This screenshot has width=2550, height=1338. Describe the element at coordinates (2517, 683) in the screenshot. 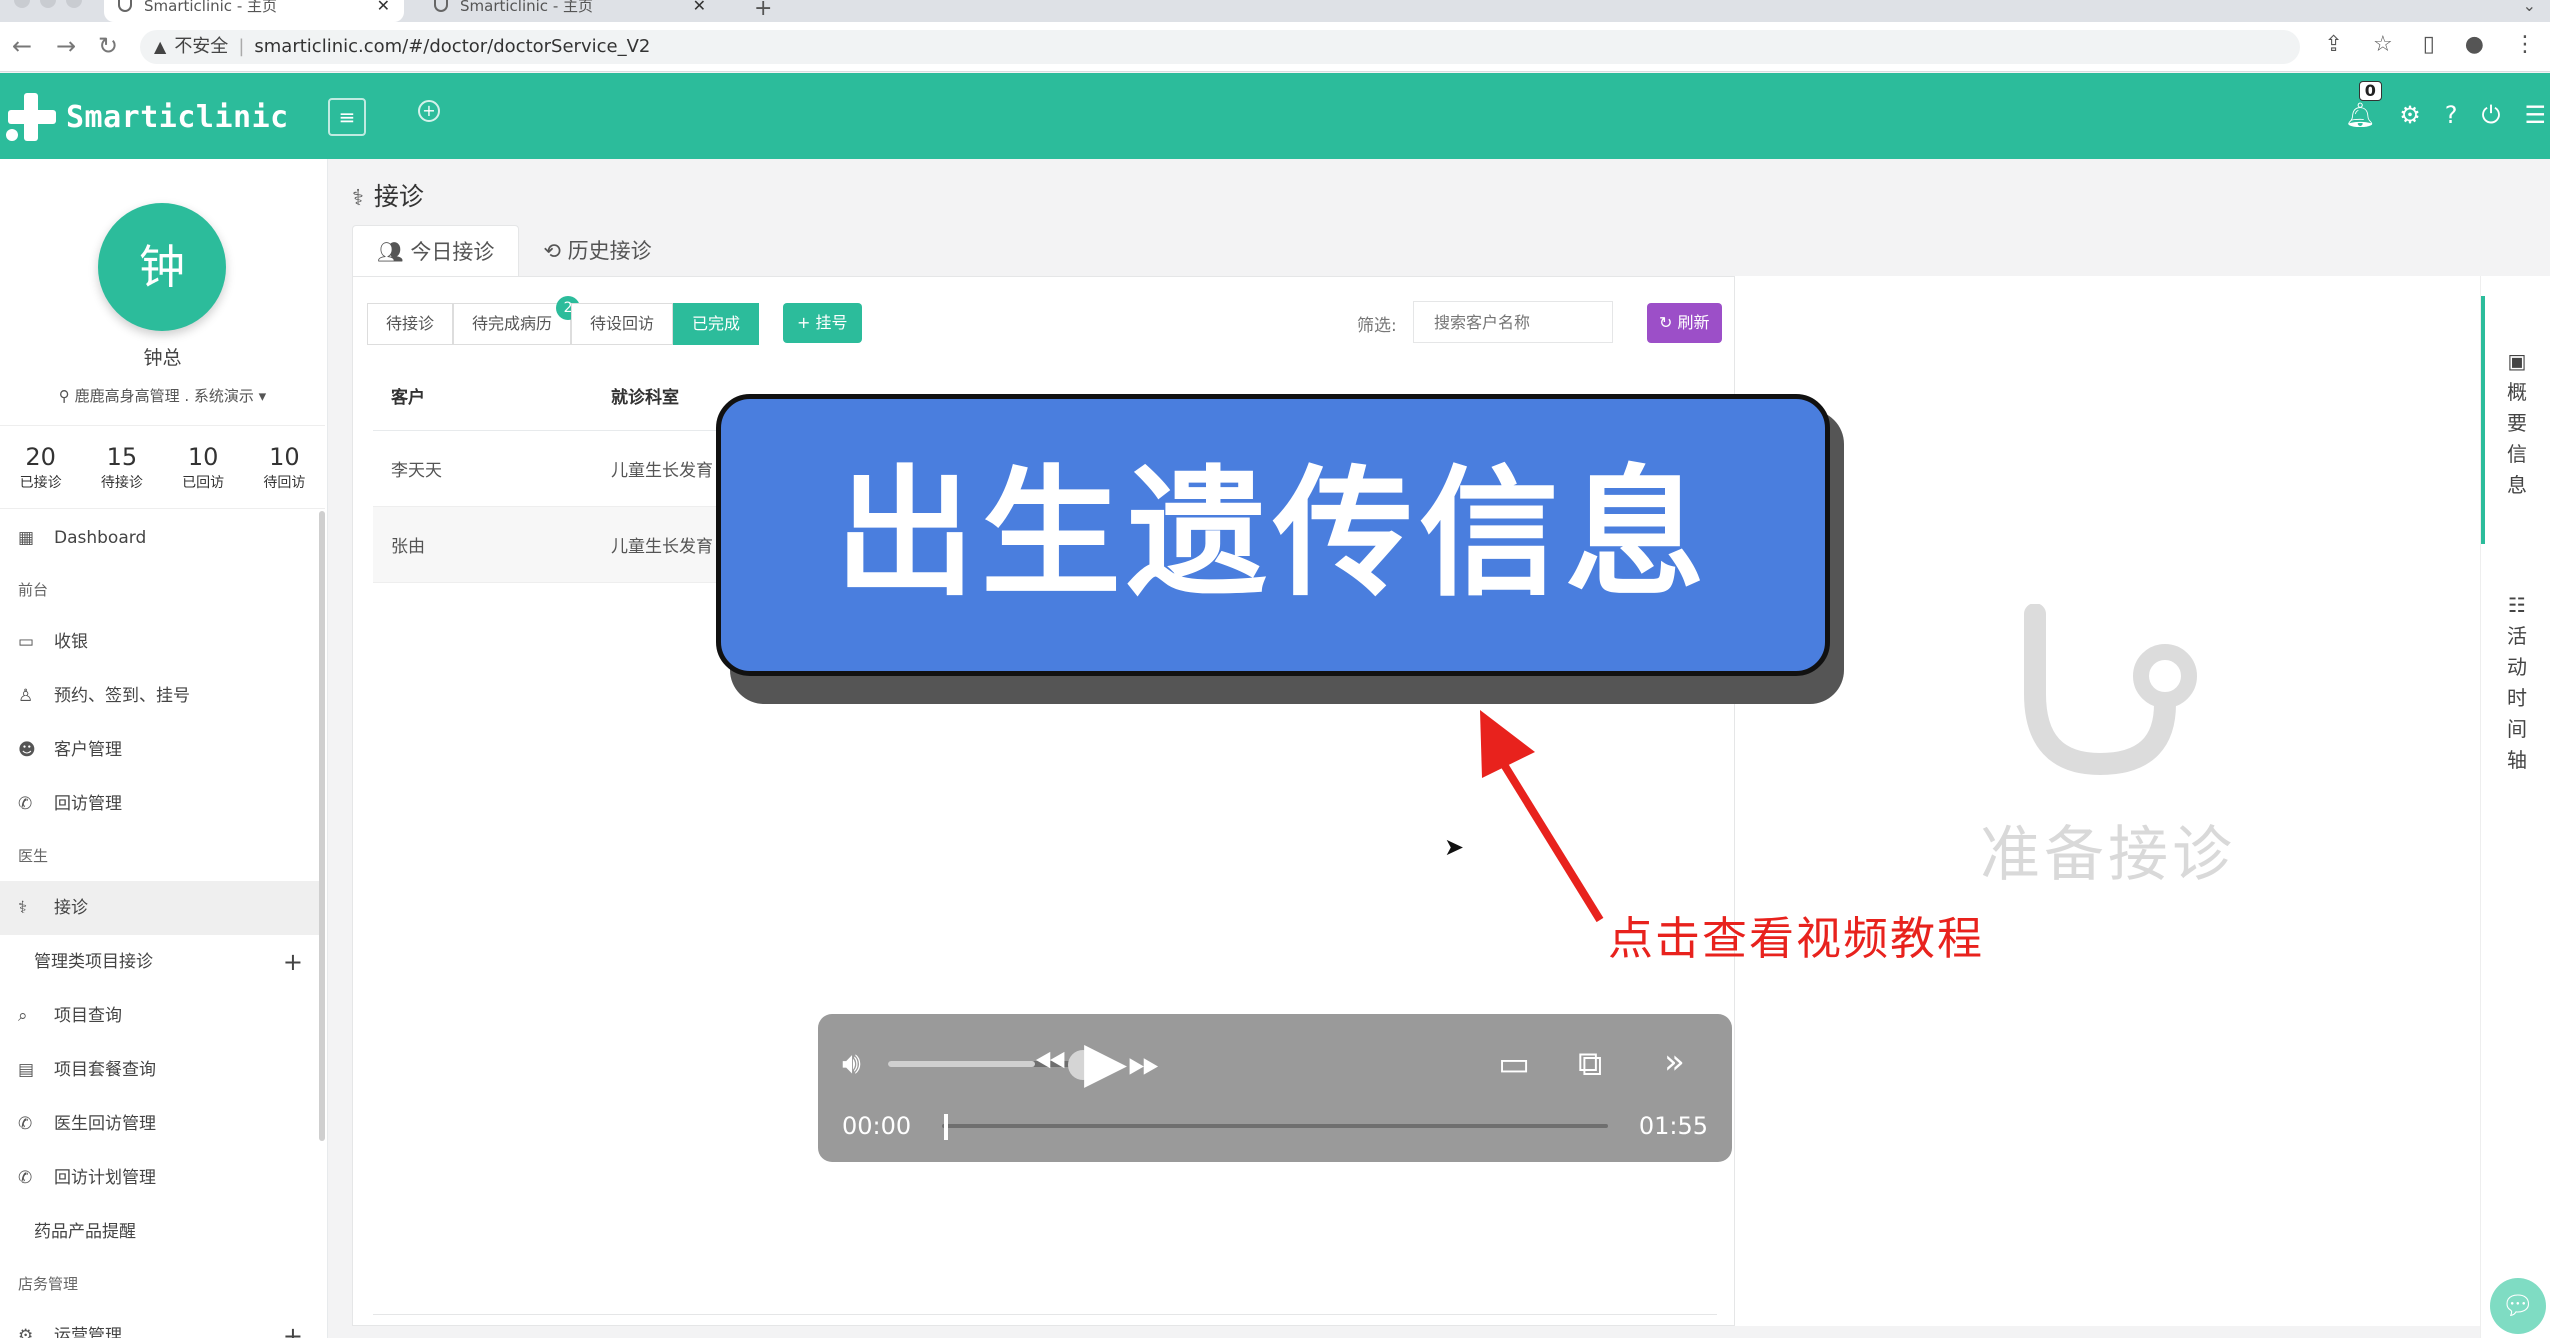

I see `tab-timeline: ☷ 活 动 时 间 轴` at that location.